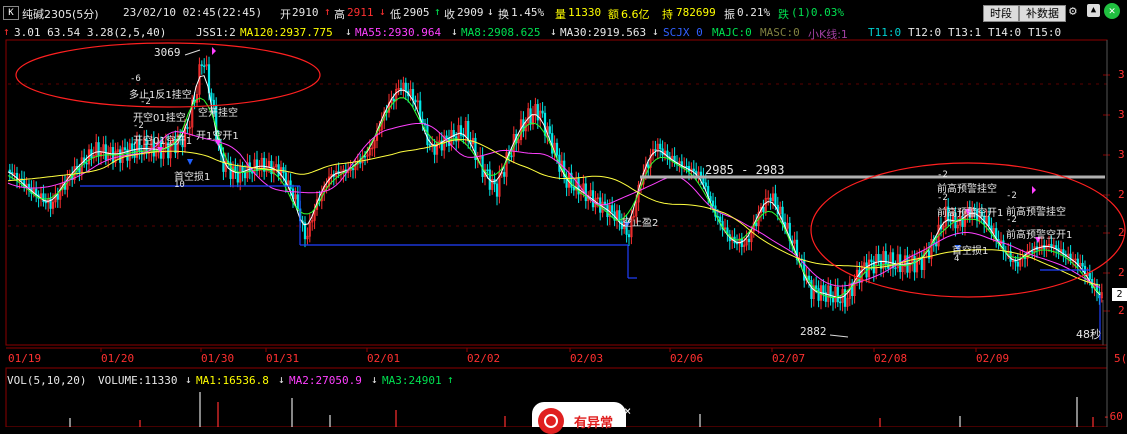  What do you see at coordinates (216, 32) in the screenshot?
I see `legend-jss: JSS1:2` at bounding box center [216, 32].